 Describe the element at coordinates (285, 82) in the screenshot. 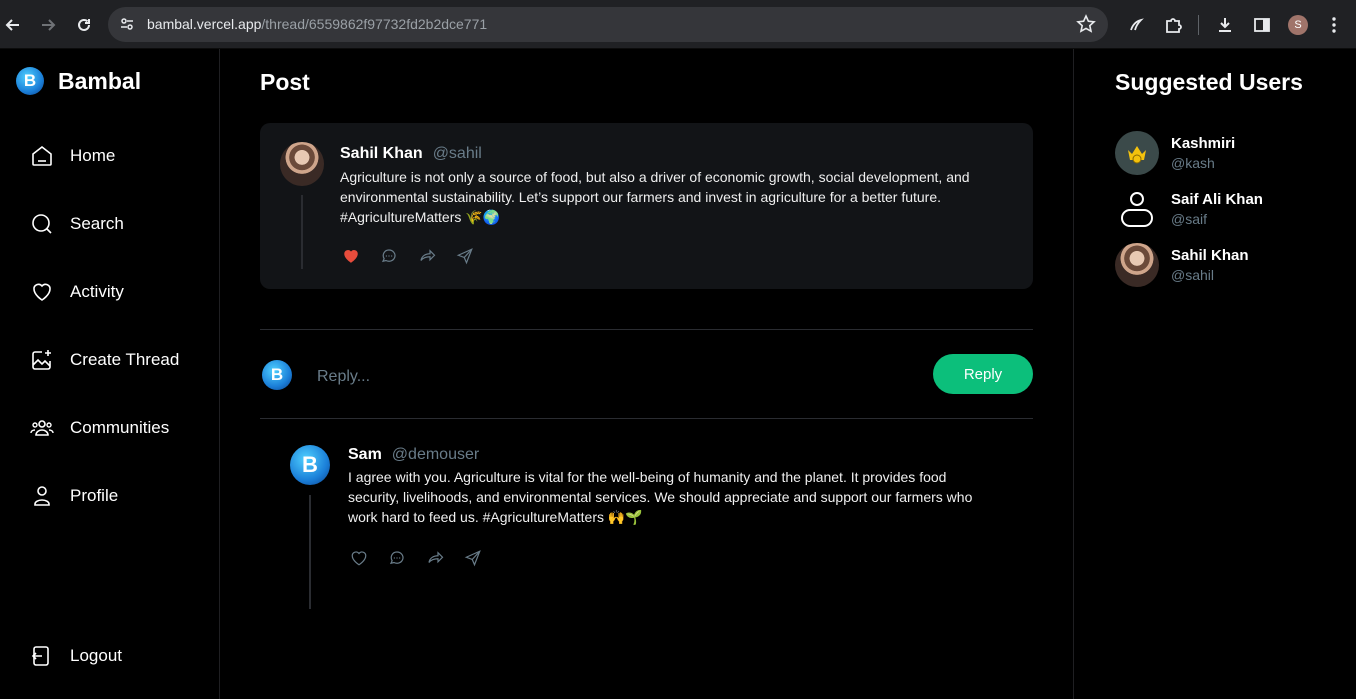

I see `page-title: Post` at that location.